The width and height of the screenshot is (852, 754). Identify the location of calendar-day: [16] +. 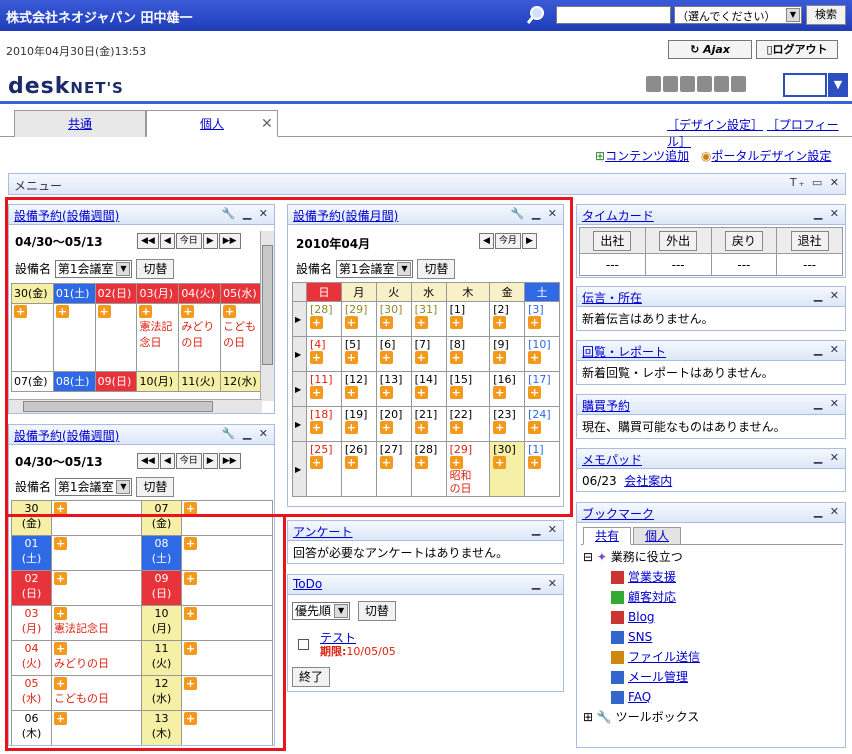
(507, 389).